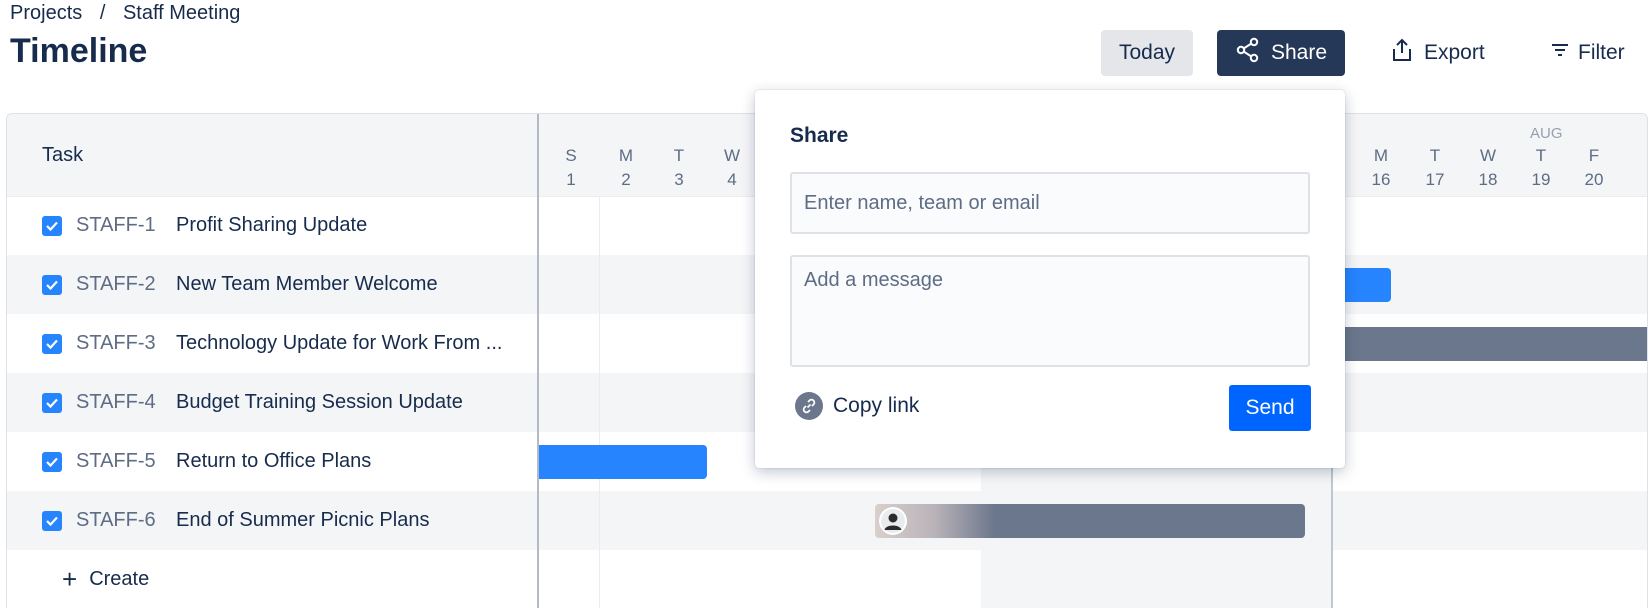  Describe the element at coordinates (126, 225) in the screenshot. I see `issue-key: STAFF-1` at that location.